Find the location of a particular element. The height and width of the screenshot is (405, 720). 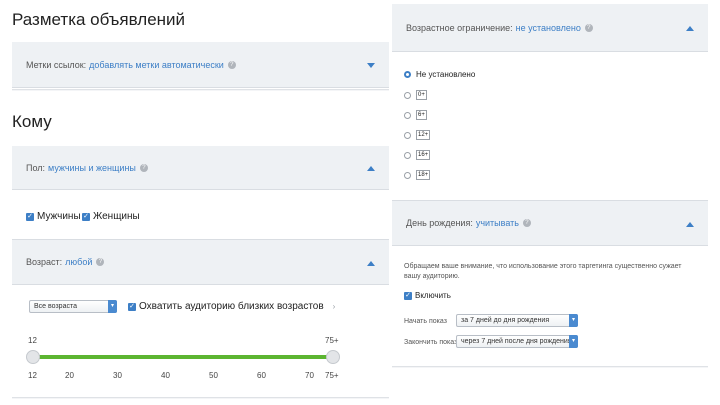

age-restriction-option: 6+ is located at coordinates (415, 115).